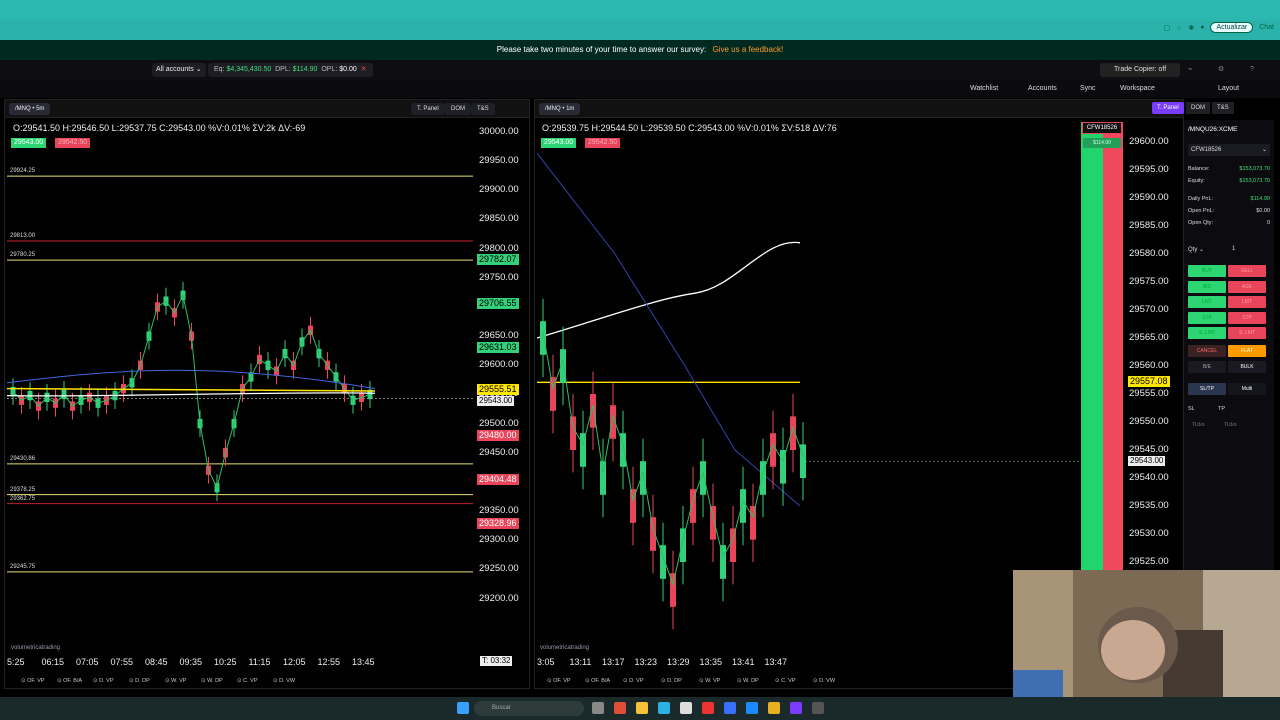  What do you see at coordinates (36, 648) in the screenshot?
I see `watermark: volumetricatrading` at bounding box center [36, 648].